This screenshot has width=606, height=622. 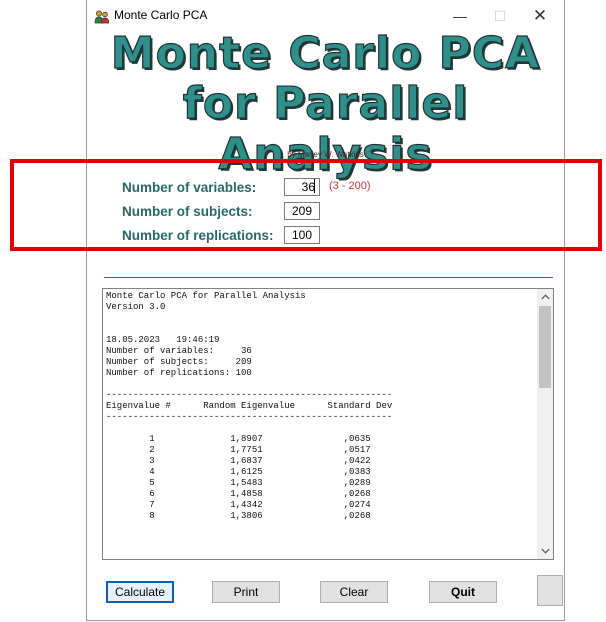 What do you see at coordinates (545, 297) in the screenshot?
I see `chevron-up-icon` at bounding box center [545, 297].